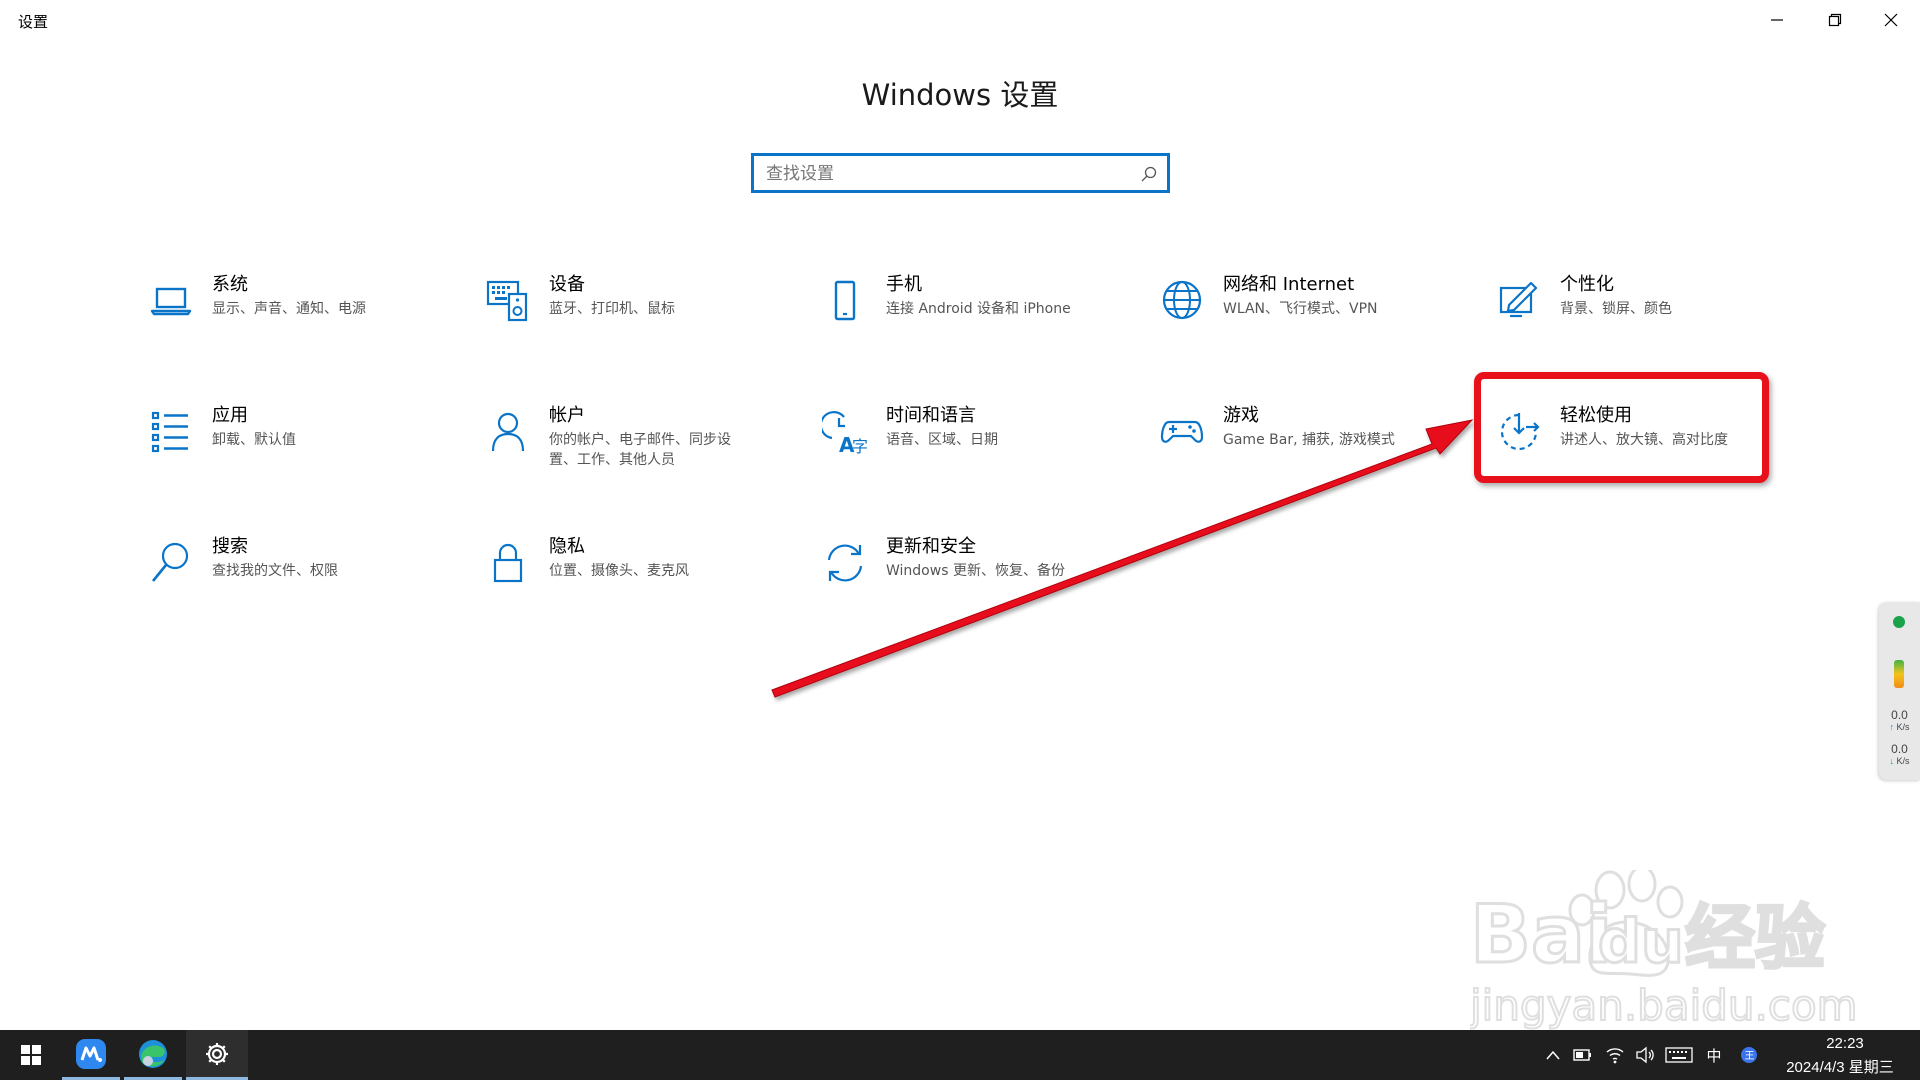 This screenshot has height=1080, width=1920. Describe the element at coordinates (1899, 691) in the screenshot. I see `network-speed-widget: 0.0 ↑ K/s 0.0 ↓ K/s` at that location.